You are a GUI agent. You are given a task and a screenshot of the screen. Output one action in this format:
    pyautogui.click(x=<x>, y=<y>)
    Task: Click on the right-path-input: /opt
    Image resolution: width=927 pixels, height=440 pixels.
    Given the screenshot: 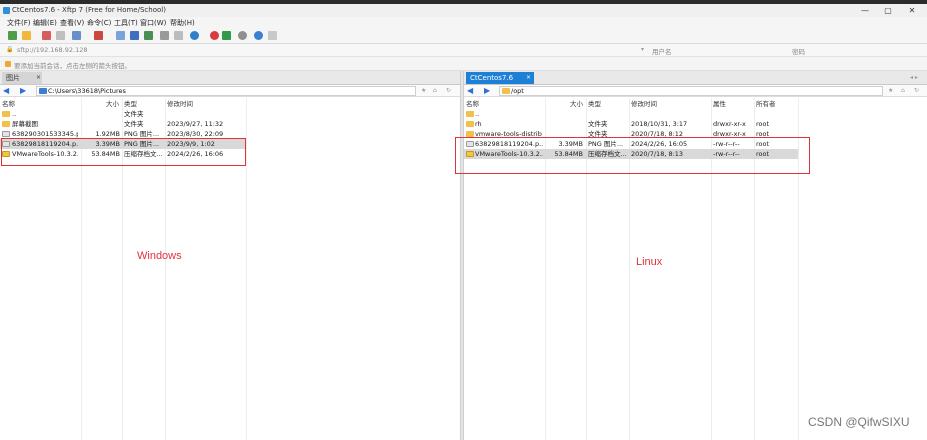 What is the action you would take?
    pyautogui.click(x=691, y=91)
    